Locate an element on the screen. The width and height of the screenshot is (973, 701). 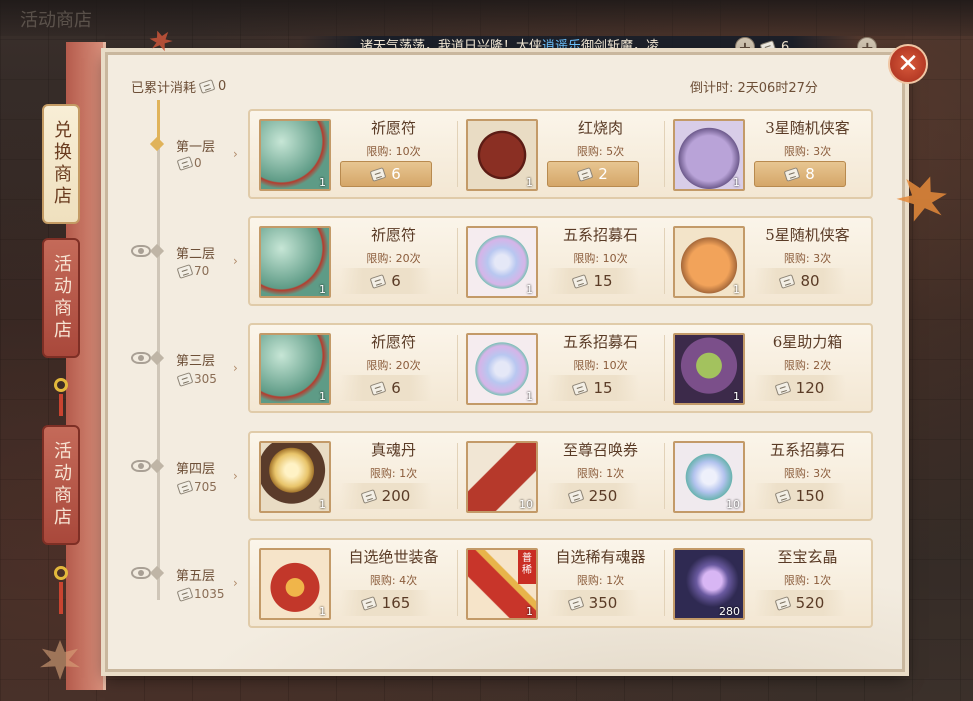
purchase-limit: 限购: 10次 is located at coordinates (393, 151).